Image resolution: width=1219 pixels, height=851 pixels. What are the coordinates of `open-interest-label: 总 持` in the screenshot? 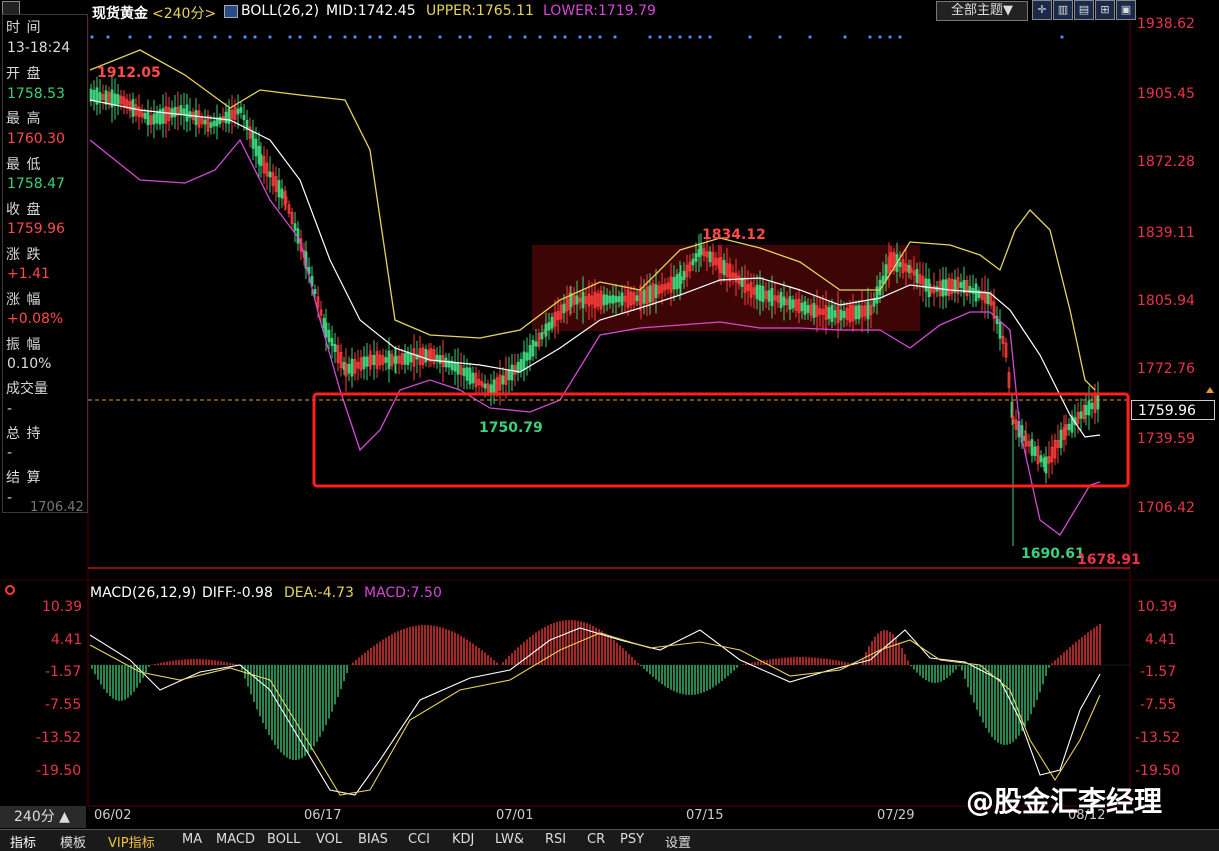 It's located at (24, 434).